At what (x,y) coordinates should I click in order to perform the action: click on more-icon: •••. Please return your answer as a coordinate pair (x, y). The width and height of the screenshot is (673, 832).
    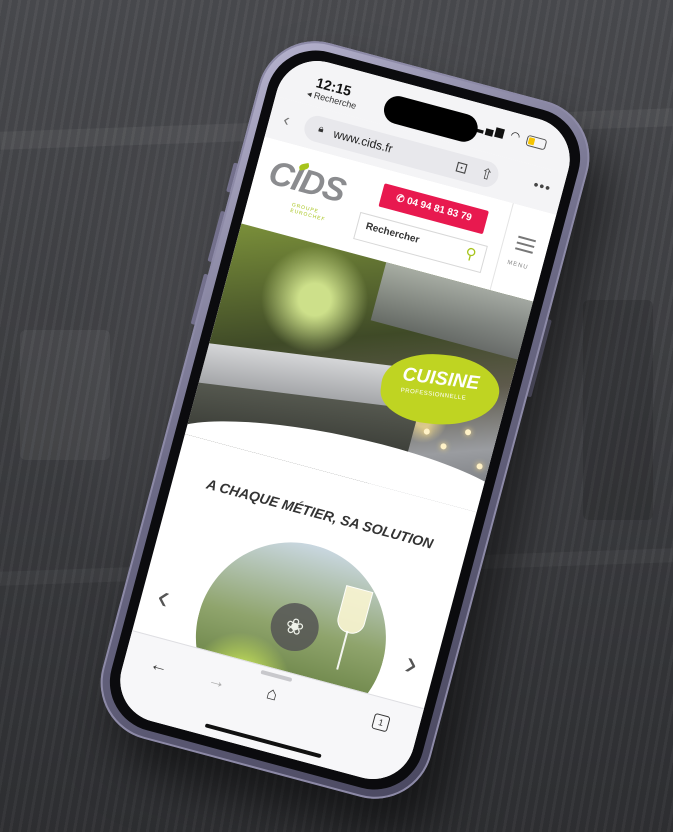
    Looking at the image, I should click on (542, 186).